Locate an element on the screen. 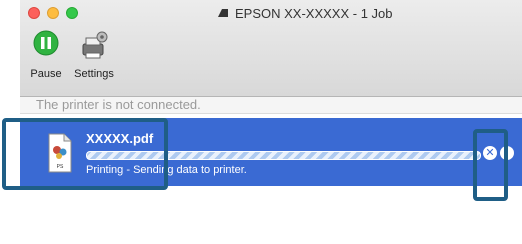 The width and height of the screenshot is (522, 244). status-bar: The printer is not connected. is located at coordinates (271, 105).